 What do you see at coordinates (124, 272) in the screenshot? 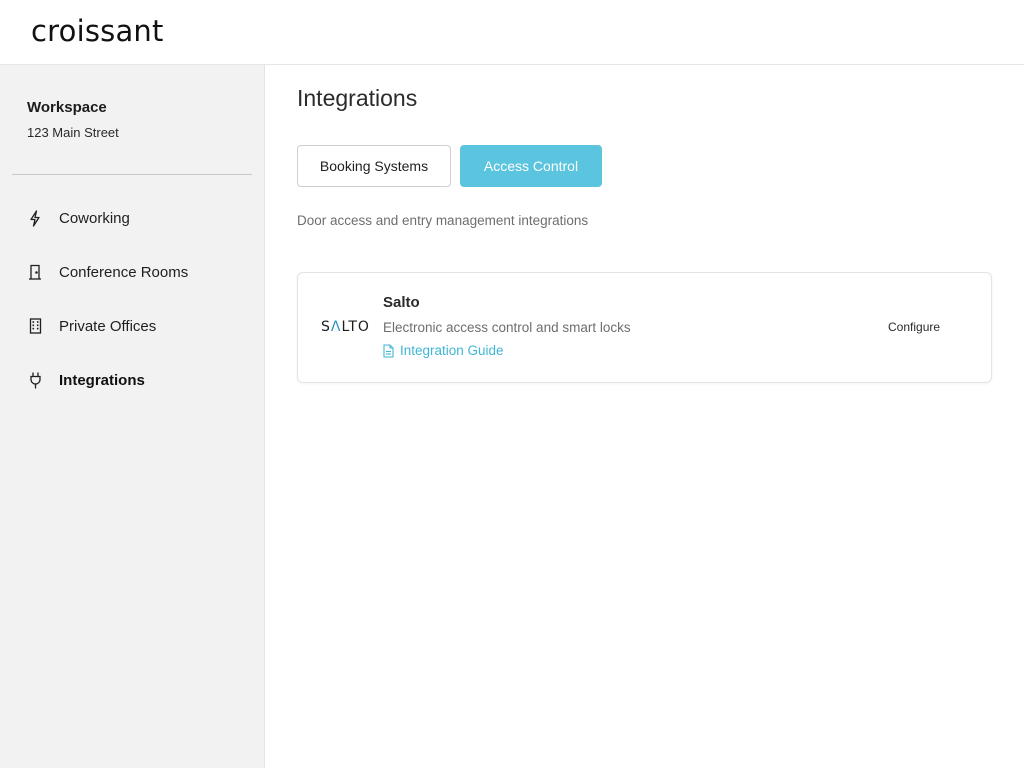
I see `sidebar-item-label: Conference Rooms` at bounding box center [124, 272].